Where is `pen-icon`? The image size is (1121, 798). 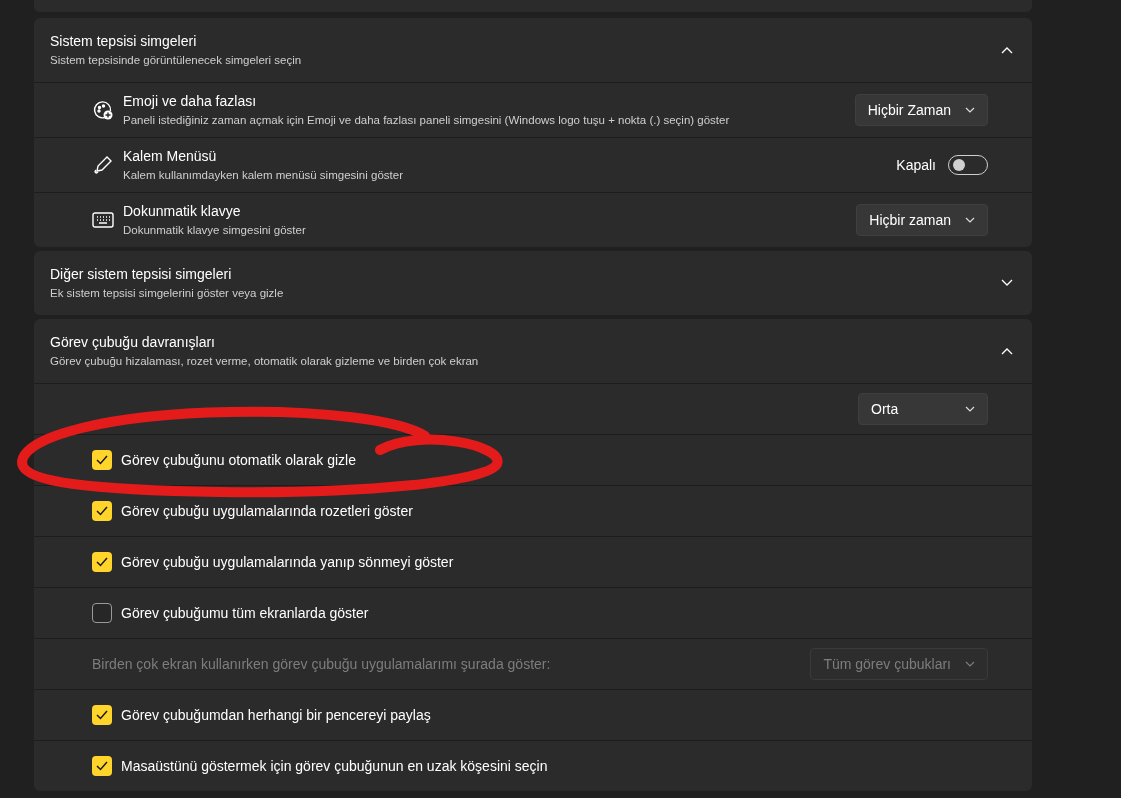 pen-icon is located at coordinates (103, 165).